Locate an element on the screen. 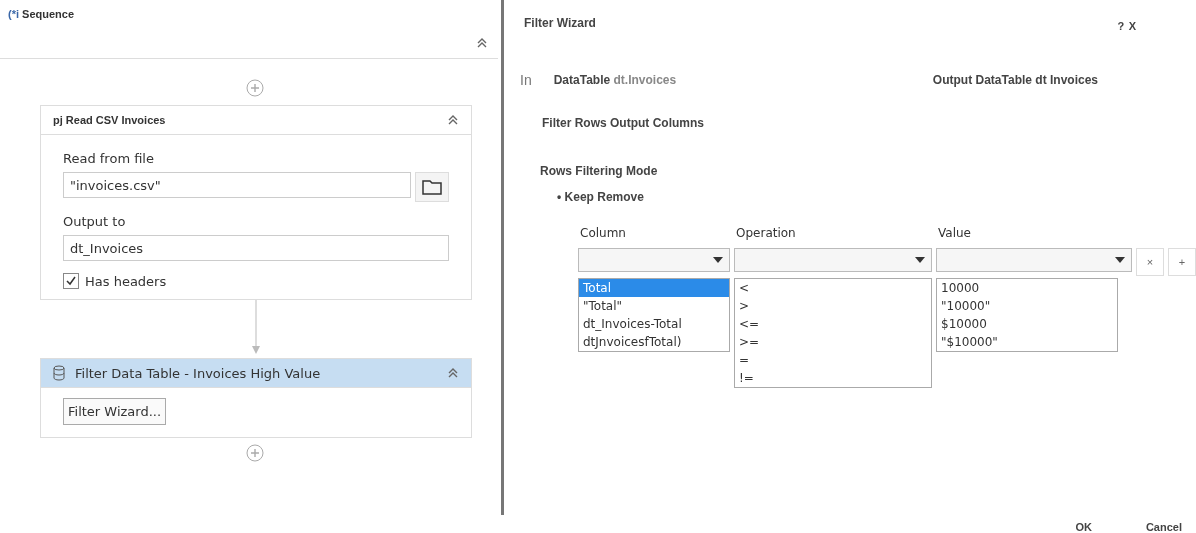 The height and width of the screenshot is (533, 1196). add-row-button: + is located at coordinates (1182, 262).